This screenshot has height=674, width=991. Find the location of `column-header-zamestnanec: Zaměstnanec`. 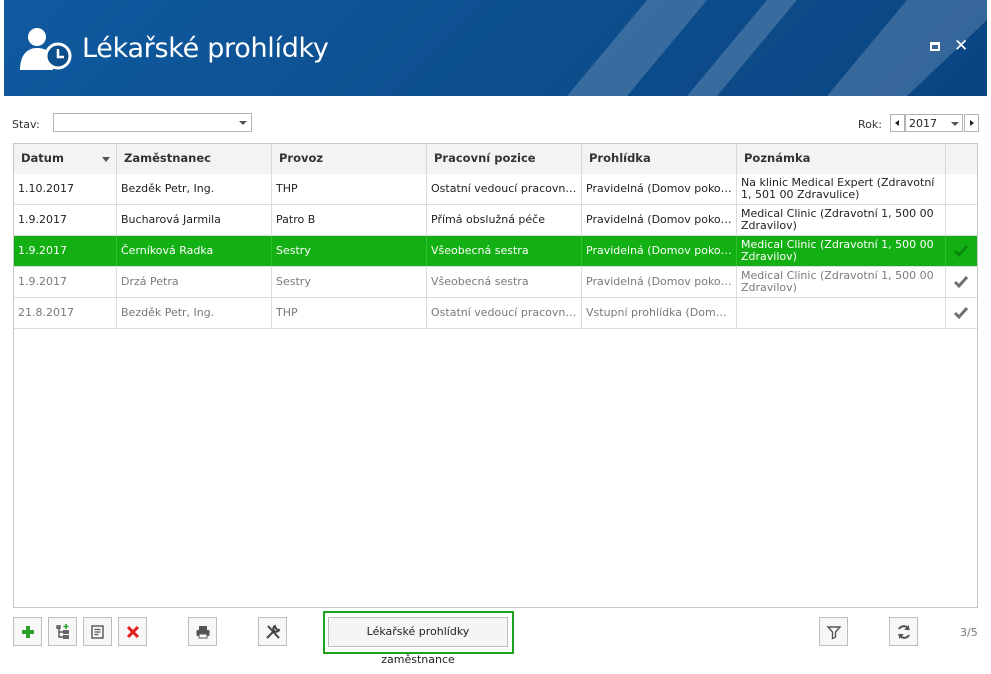

column-header-zamestnanec: Zaměstnanec is located at coordinates (194, 159).